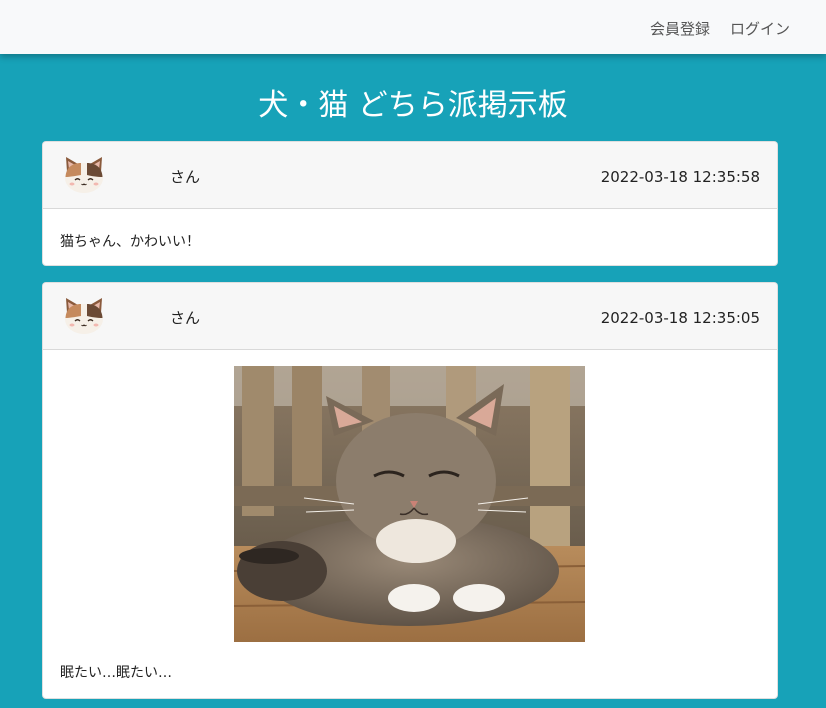 This screenshot has height=708, width=826. What do you see at coordinates (413, 105) in the screenshot?
I see `page-title: 犬・猫 どちら派掲示板` at bounding box center [413, 105].